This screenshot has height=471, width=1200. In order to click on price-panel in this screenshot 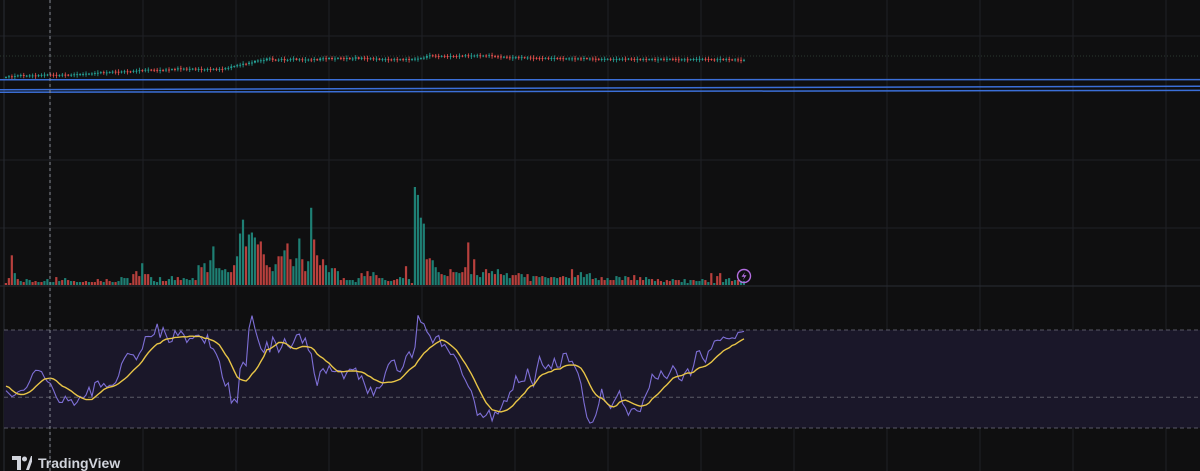, I will do `click(600, 72)`.